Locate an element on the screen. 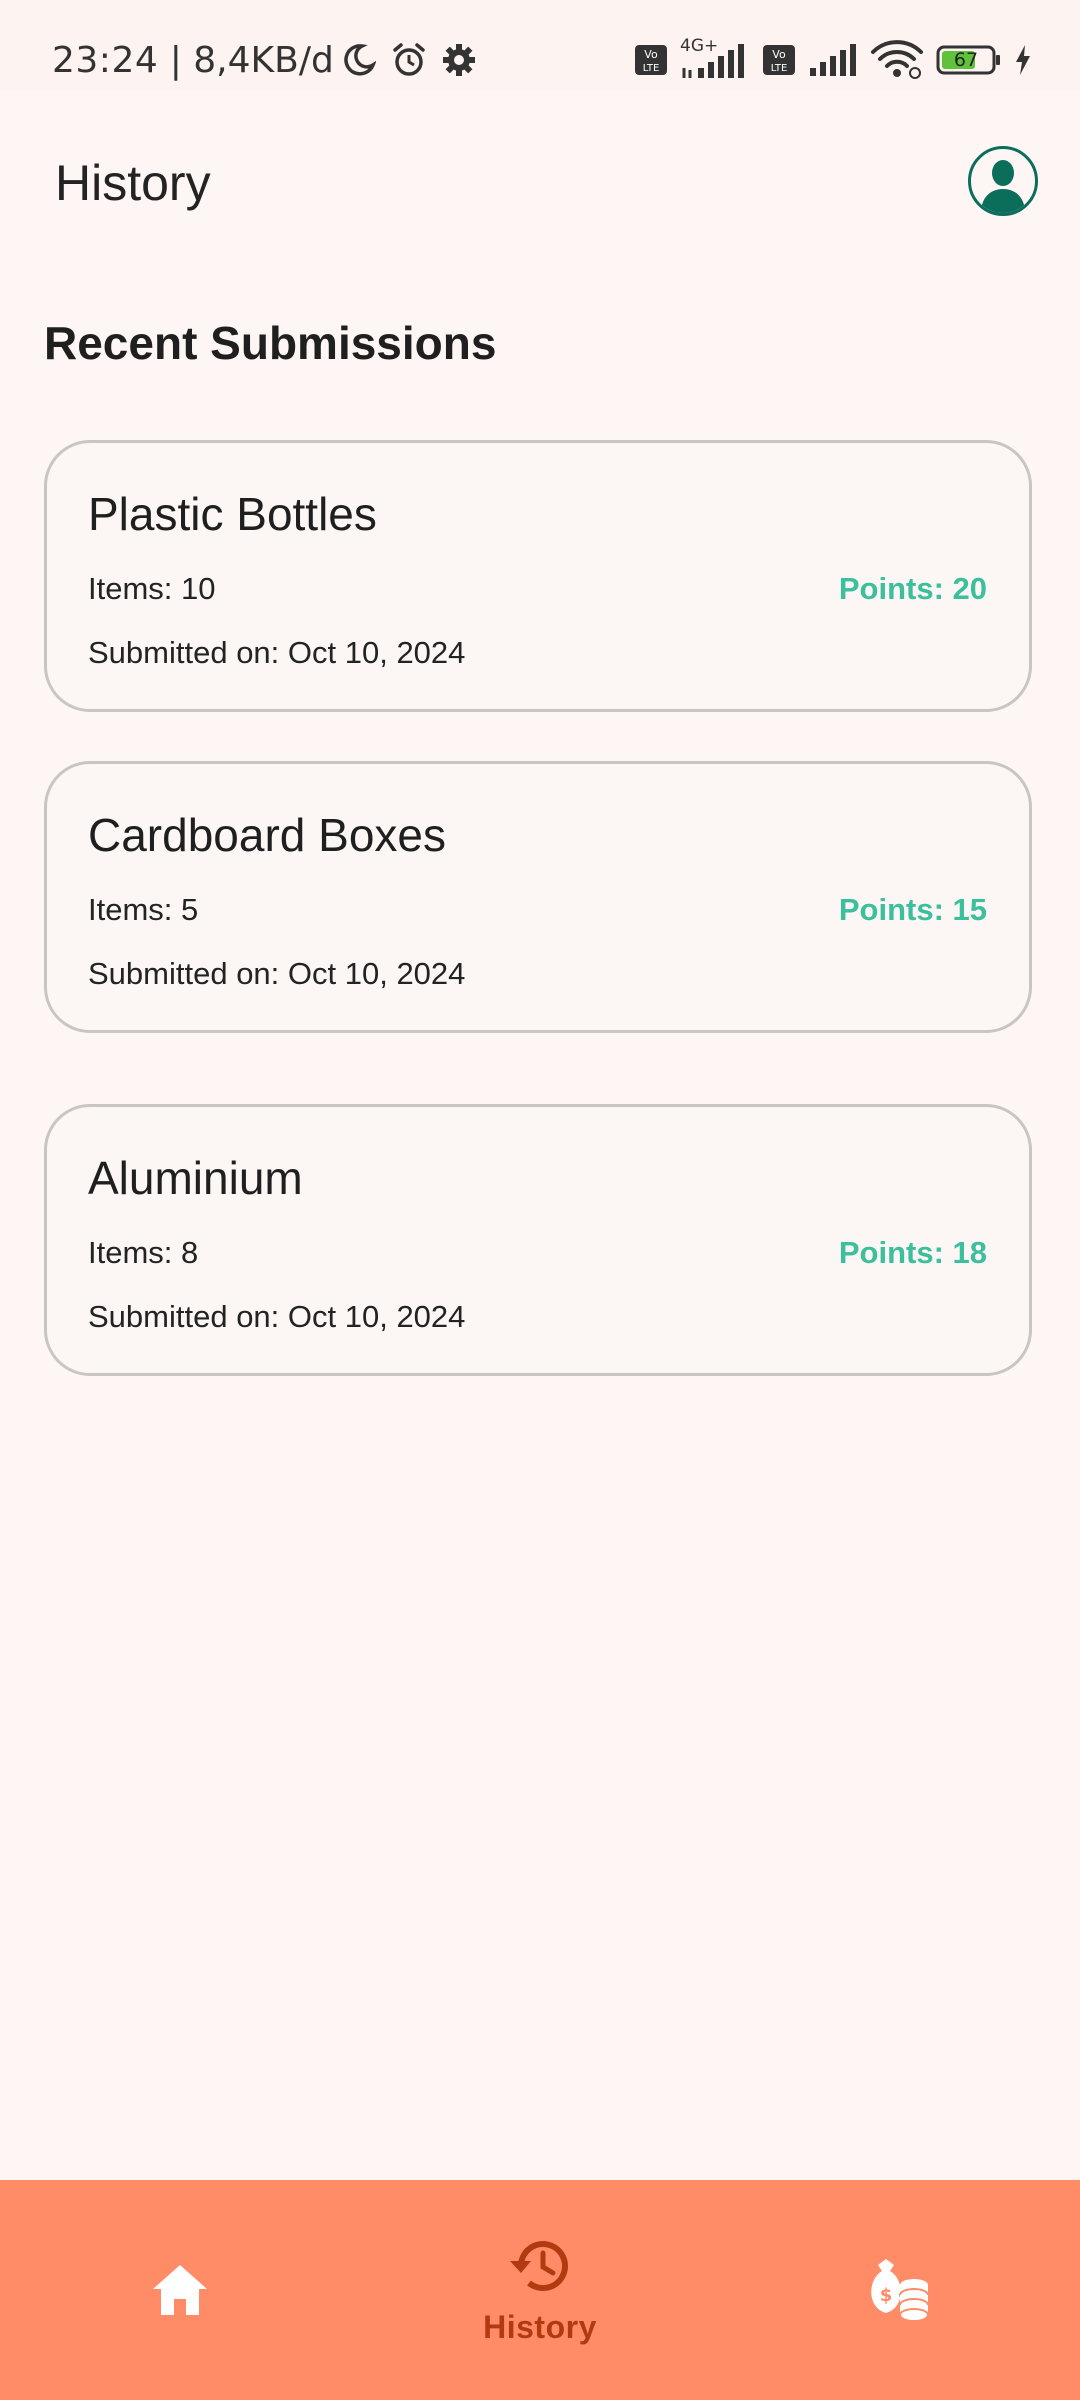 The image size is (1080, 2400). battery-level: 67 is located at coordinates (966, 60).